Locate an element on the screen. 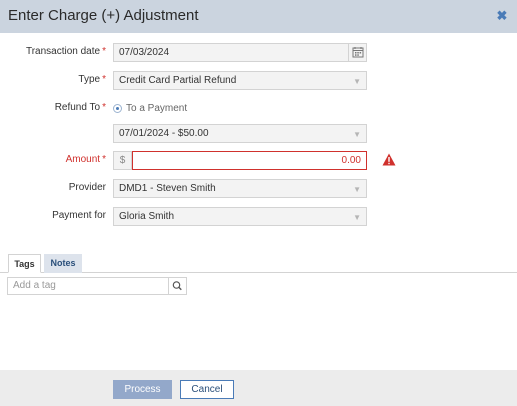 The width and height of the screenshot is (517, 406). search-icon is located at coordinates (177, 286).